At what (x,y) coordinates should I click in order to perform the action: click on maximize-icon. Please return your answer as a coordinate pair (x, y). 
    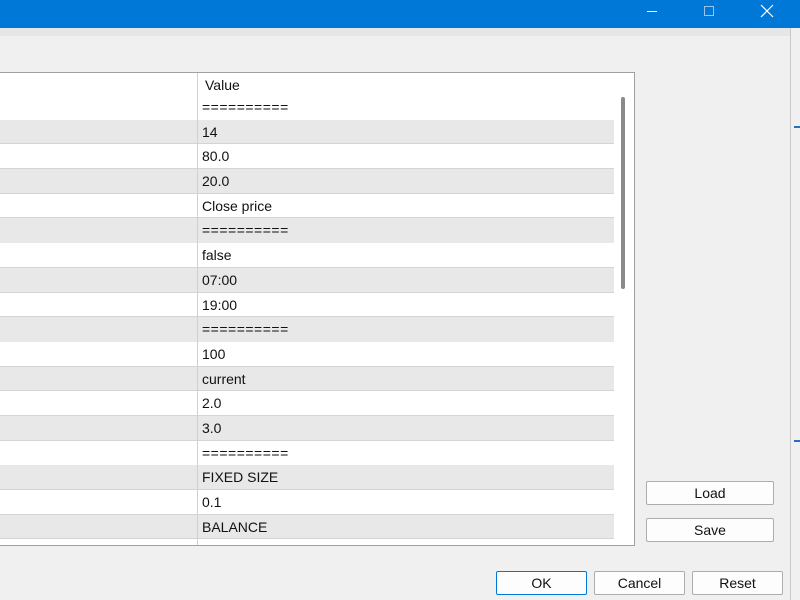
    Looking at the image, I should click on (709, 11).